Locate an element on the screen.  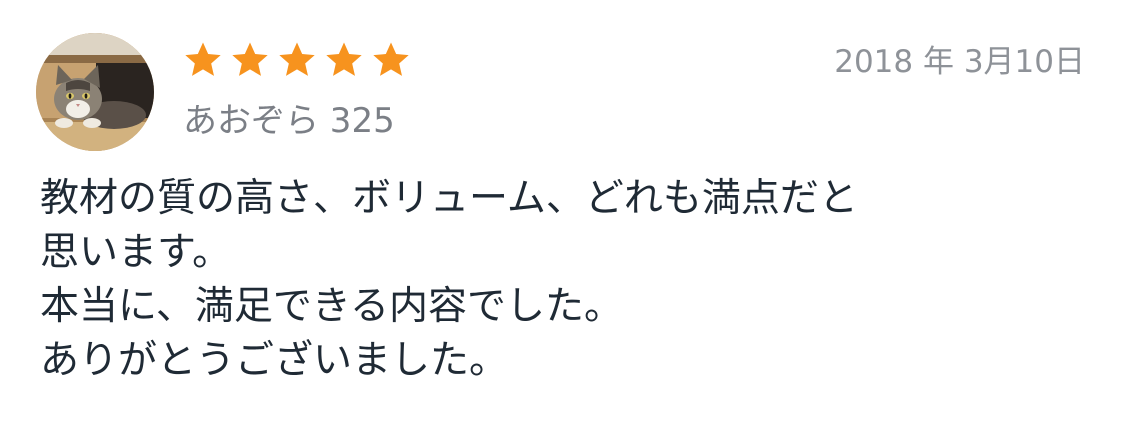
review-body-line: 思います。 is located at coordinates (136, 252).